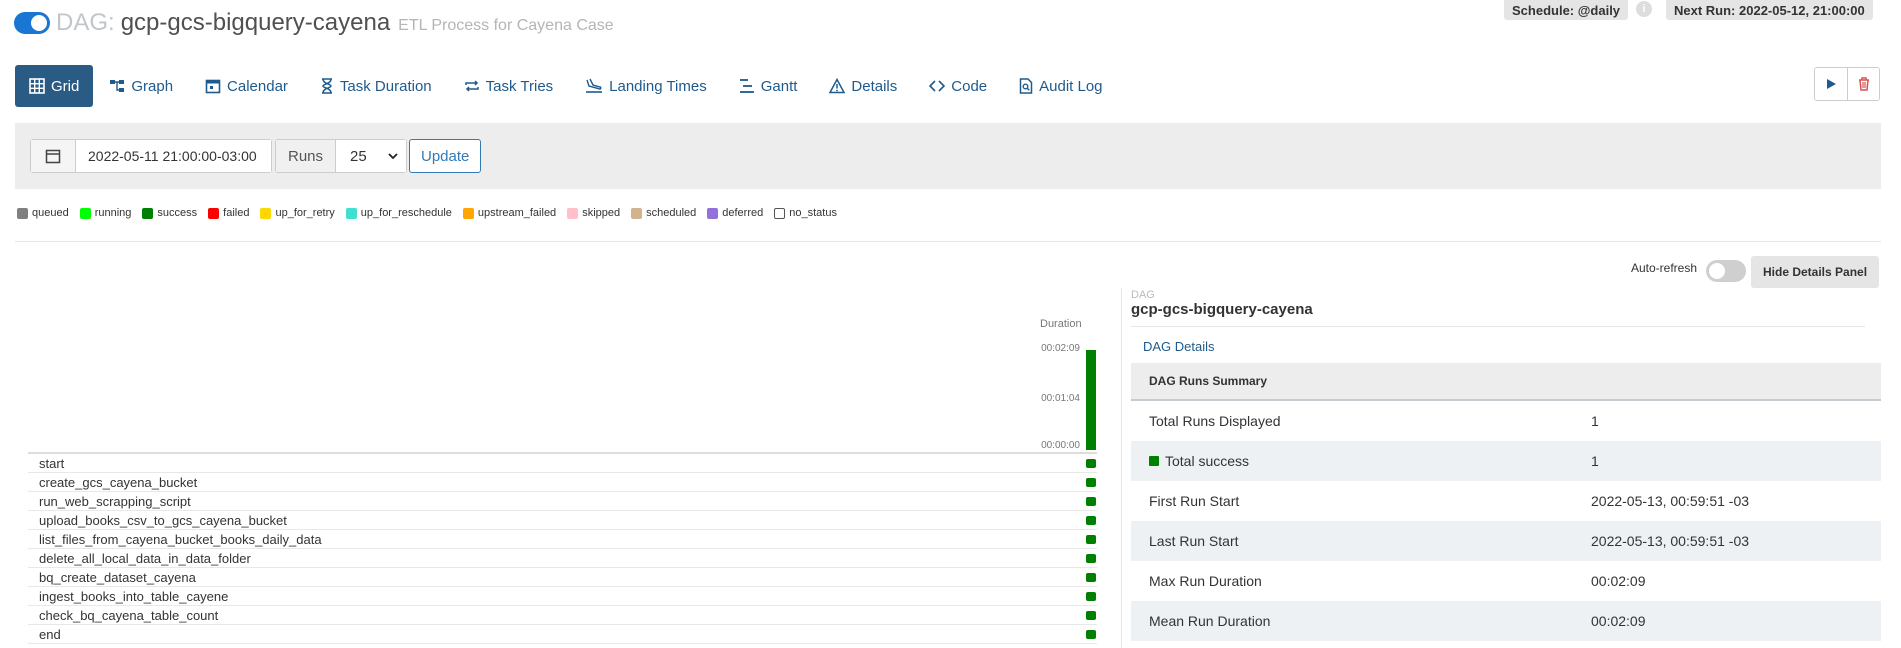  I want to click on legend-label: success, so click(177, 213).